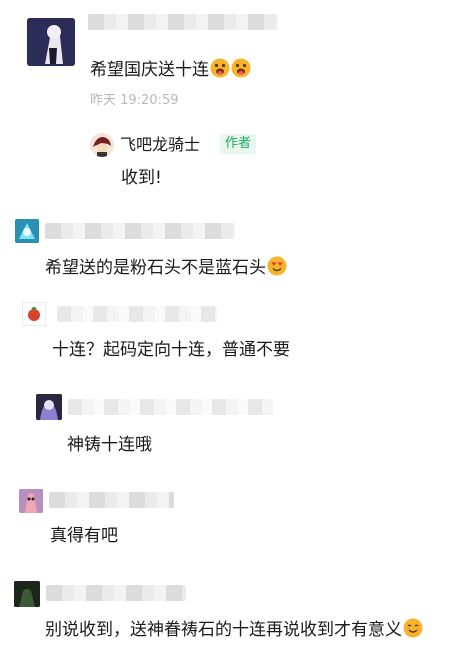 The height and width of the screenshot is (662, 455). I want to click on comment-body: 别说收到，送神眷祷石的十连再说收到才有意义, so click(223, 630).